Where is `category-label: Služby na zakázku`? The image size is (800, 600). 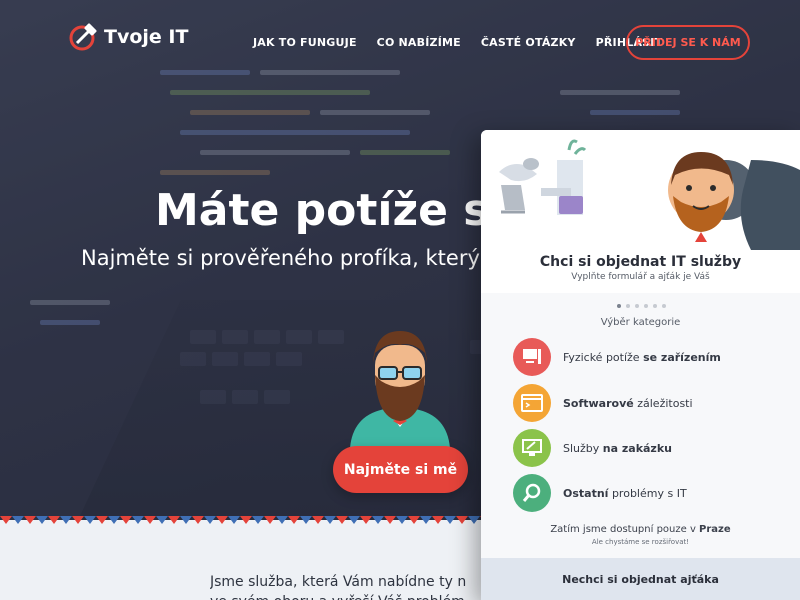
category-label: Služby na zakázku is located at coordinates (617, 448).